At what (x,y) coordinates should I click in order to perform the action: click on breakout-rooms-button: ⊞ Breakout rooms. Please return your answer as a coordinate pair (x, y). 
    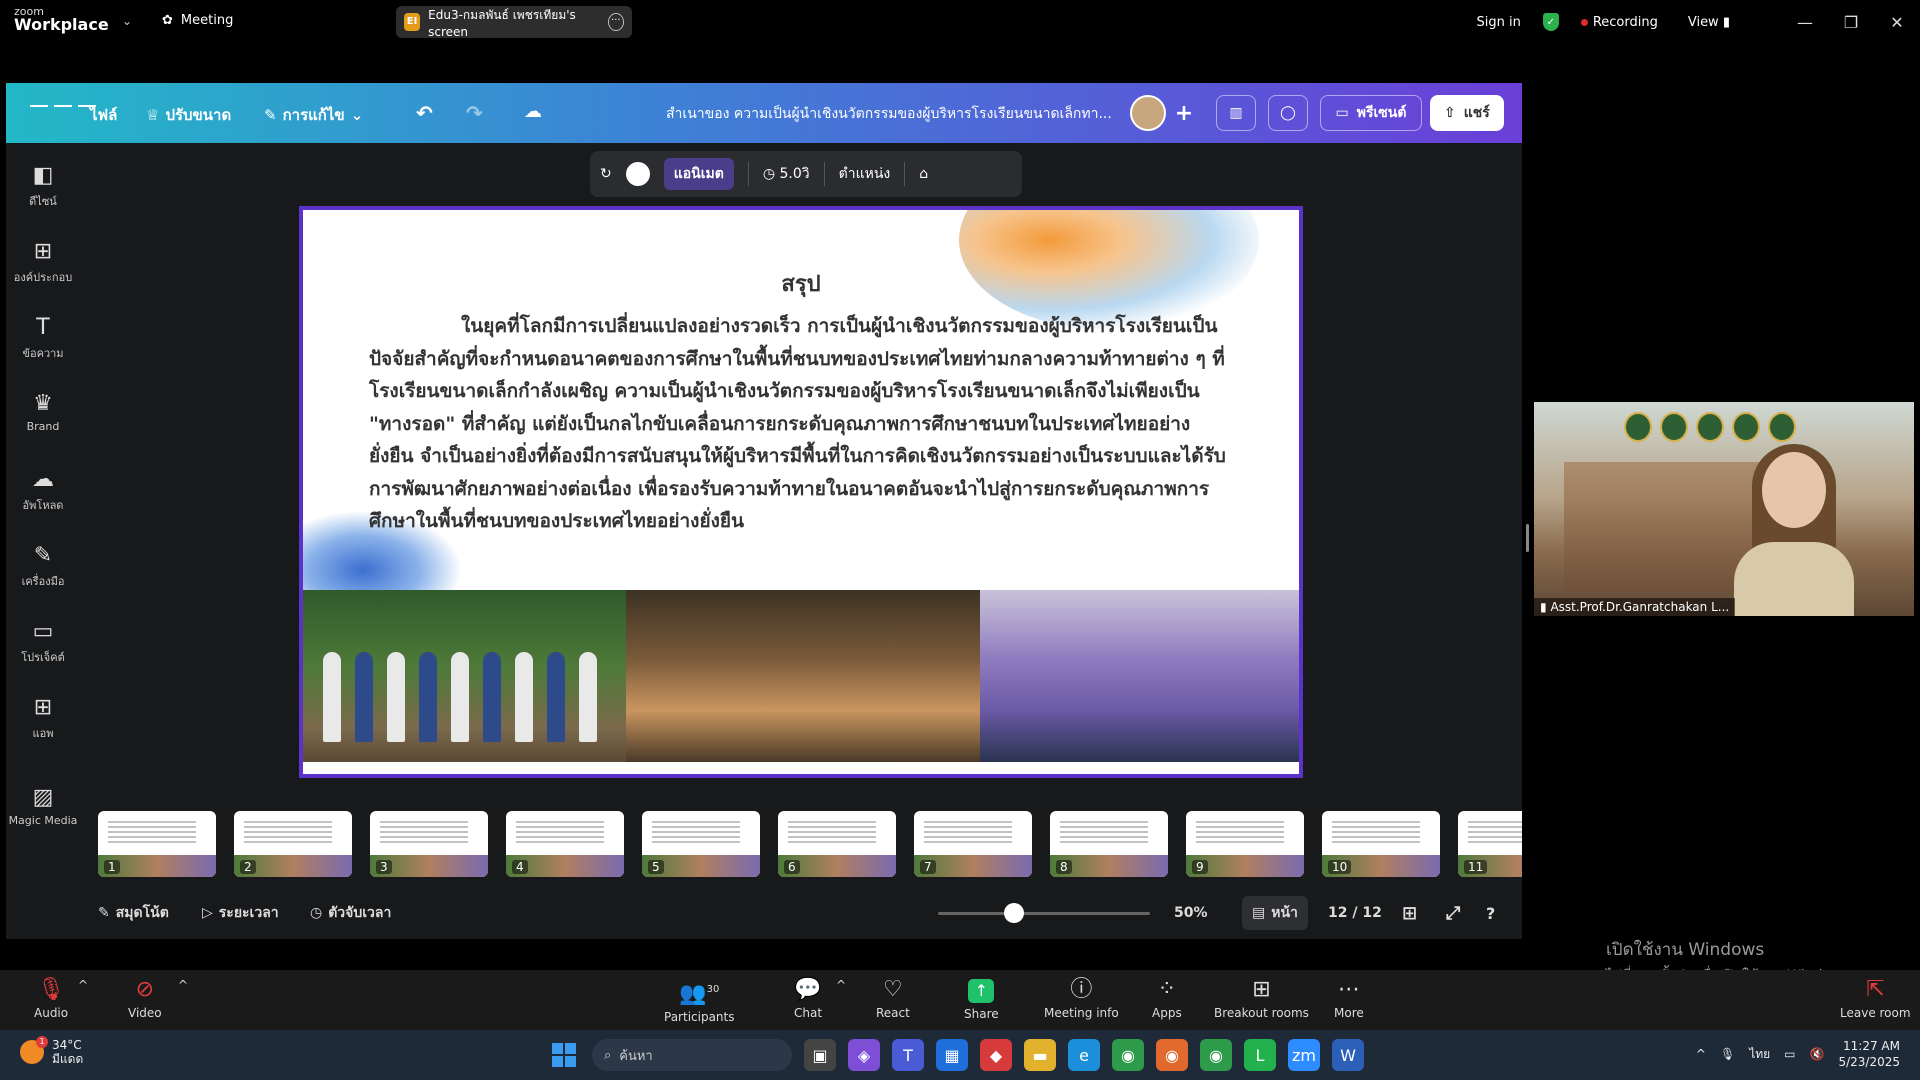
    Looking at the image, I should click on (1261, 999).